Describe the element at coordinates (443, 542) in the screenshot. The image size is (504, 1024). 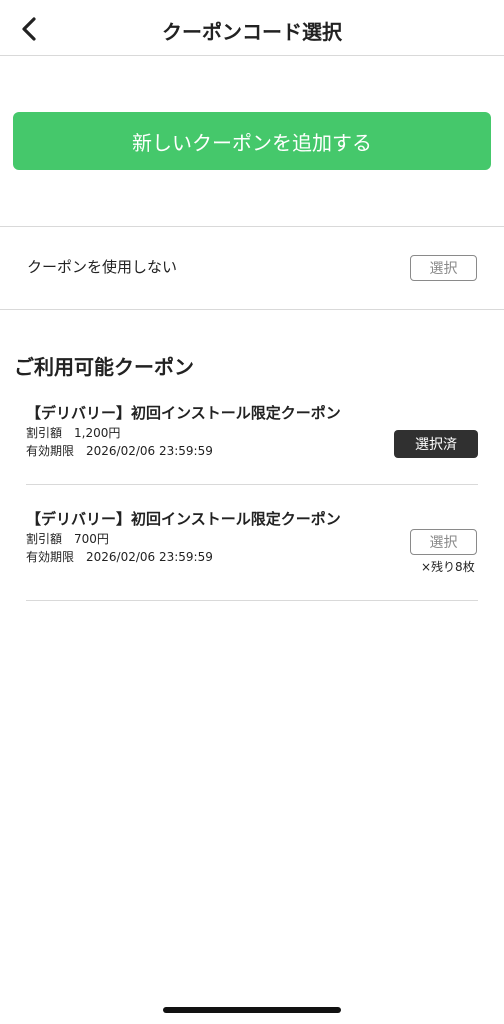
I see `coupon-select-button: 選択` at that location.